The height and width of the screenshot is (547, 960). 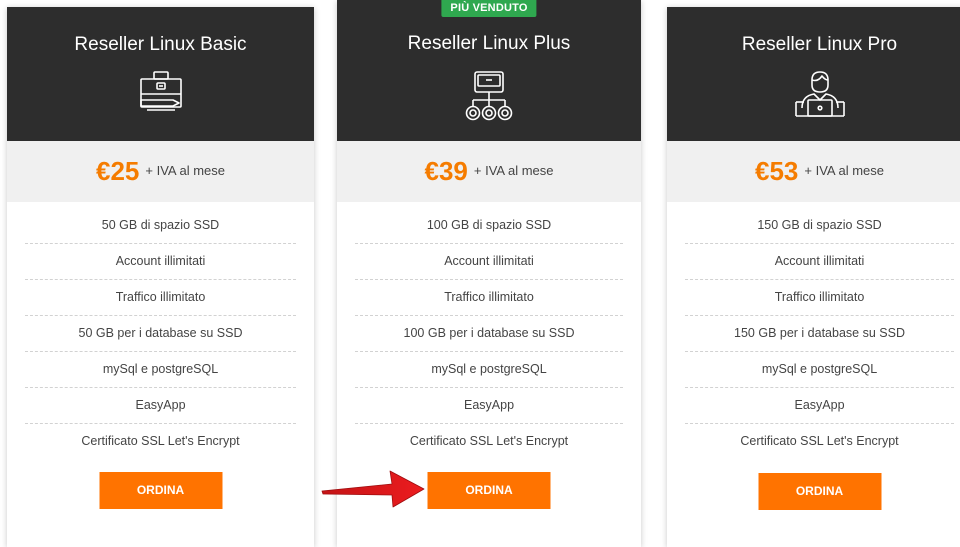 I want to click on plan-header: Reseller Linux Pro, so click(x=813, y=74).